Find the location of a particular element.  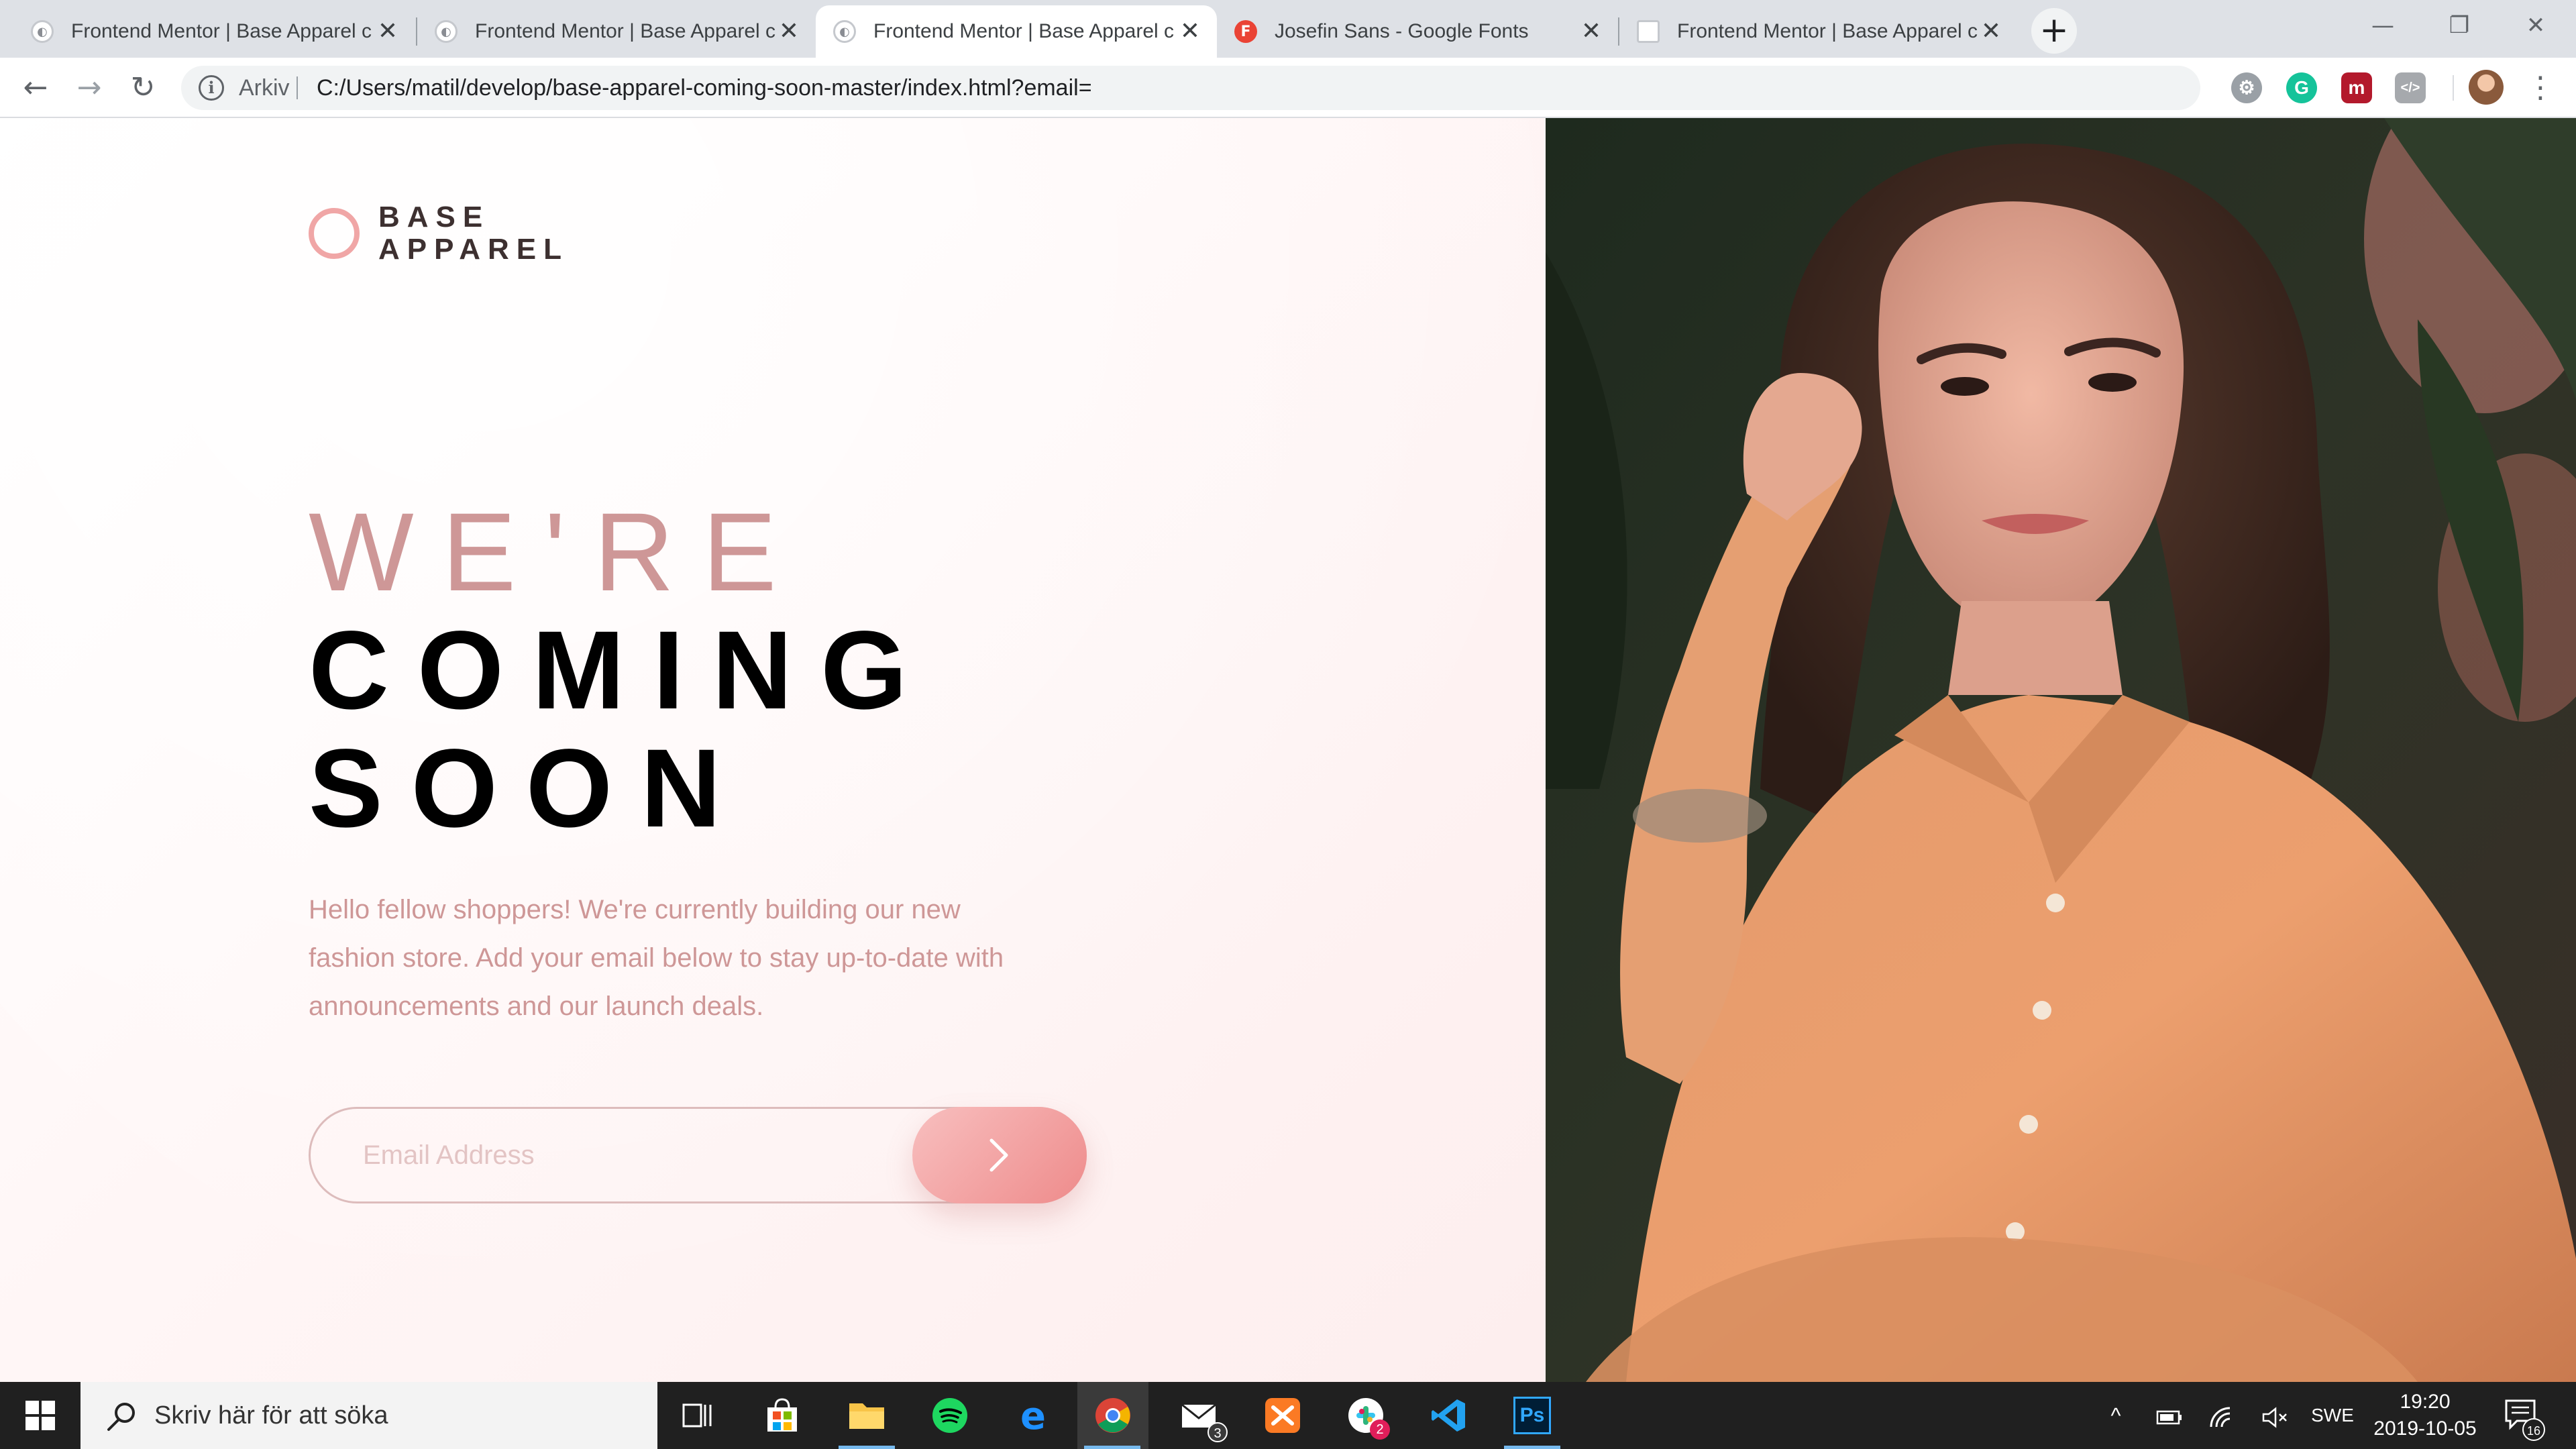

taskbar-spotify is located at coordinates (949, 1415).